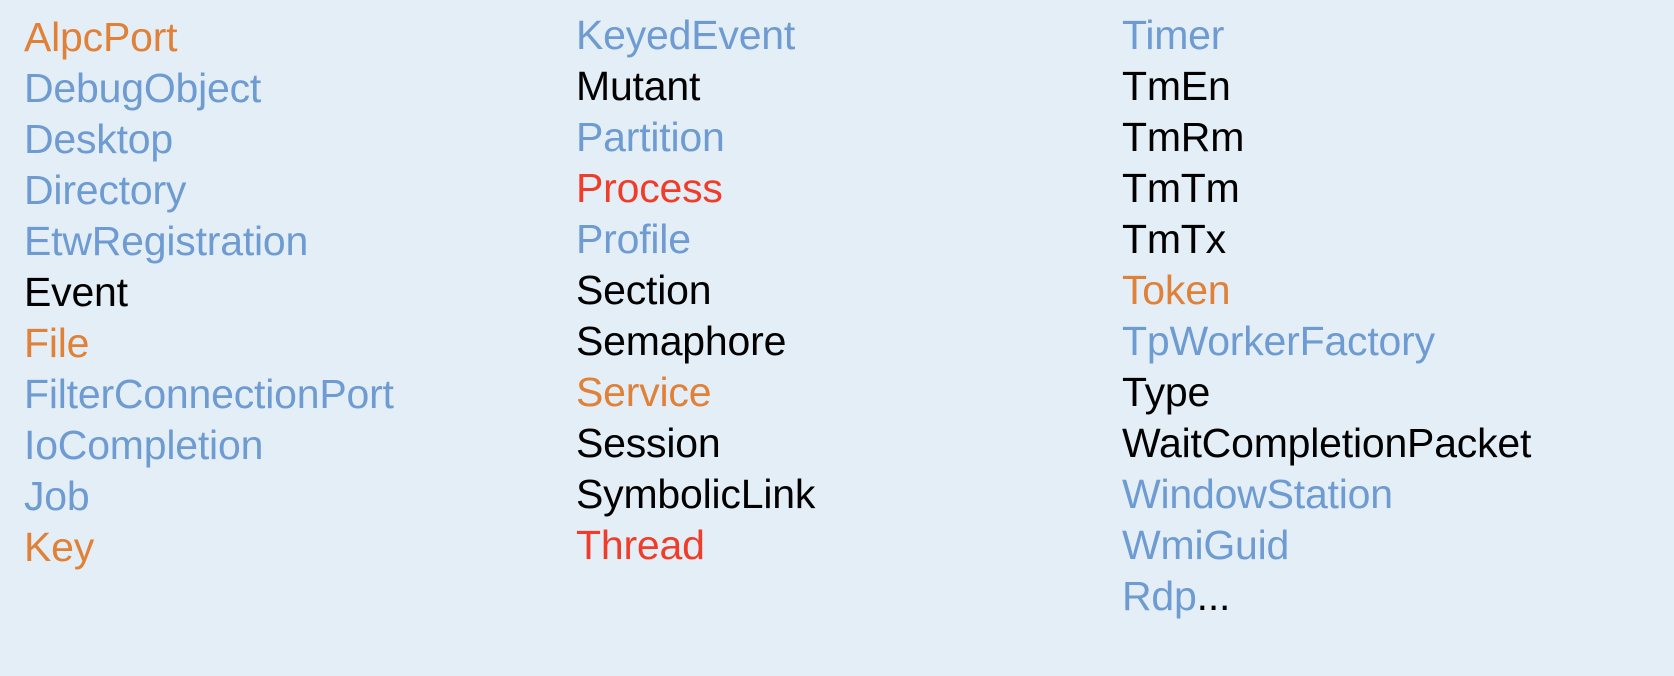 This screenshot has width=1674, height=676. Describe the element at coordinates (640, 545) in the screenshot. I see `object-type-item: Thread` at that location.